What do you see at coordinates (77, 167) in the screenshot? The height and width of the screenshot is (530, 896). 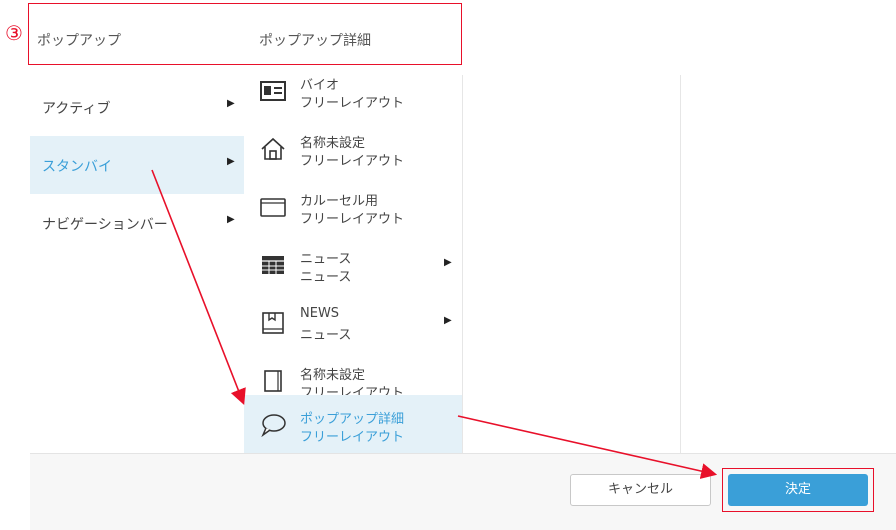 I see `category-label: スタンバイ` at bounding box center [77, 167].